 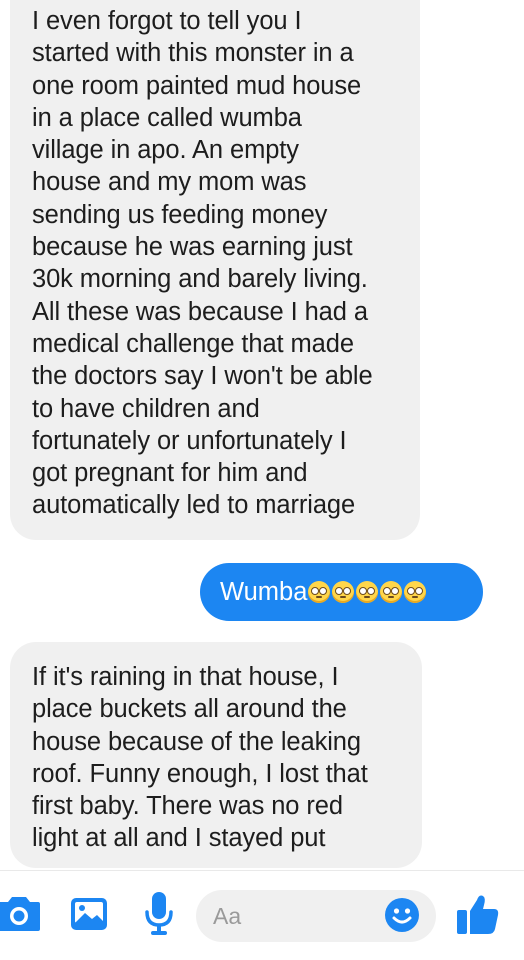 What do you see at coordinates (89, 914) in the screenshot?
I see `gallery-icon` at bounding box center [89, 914].